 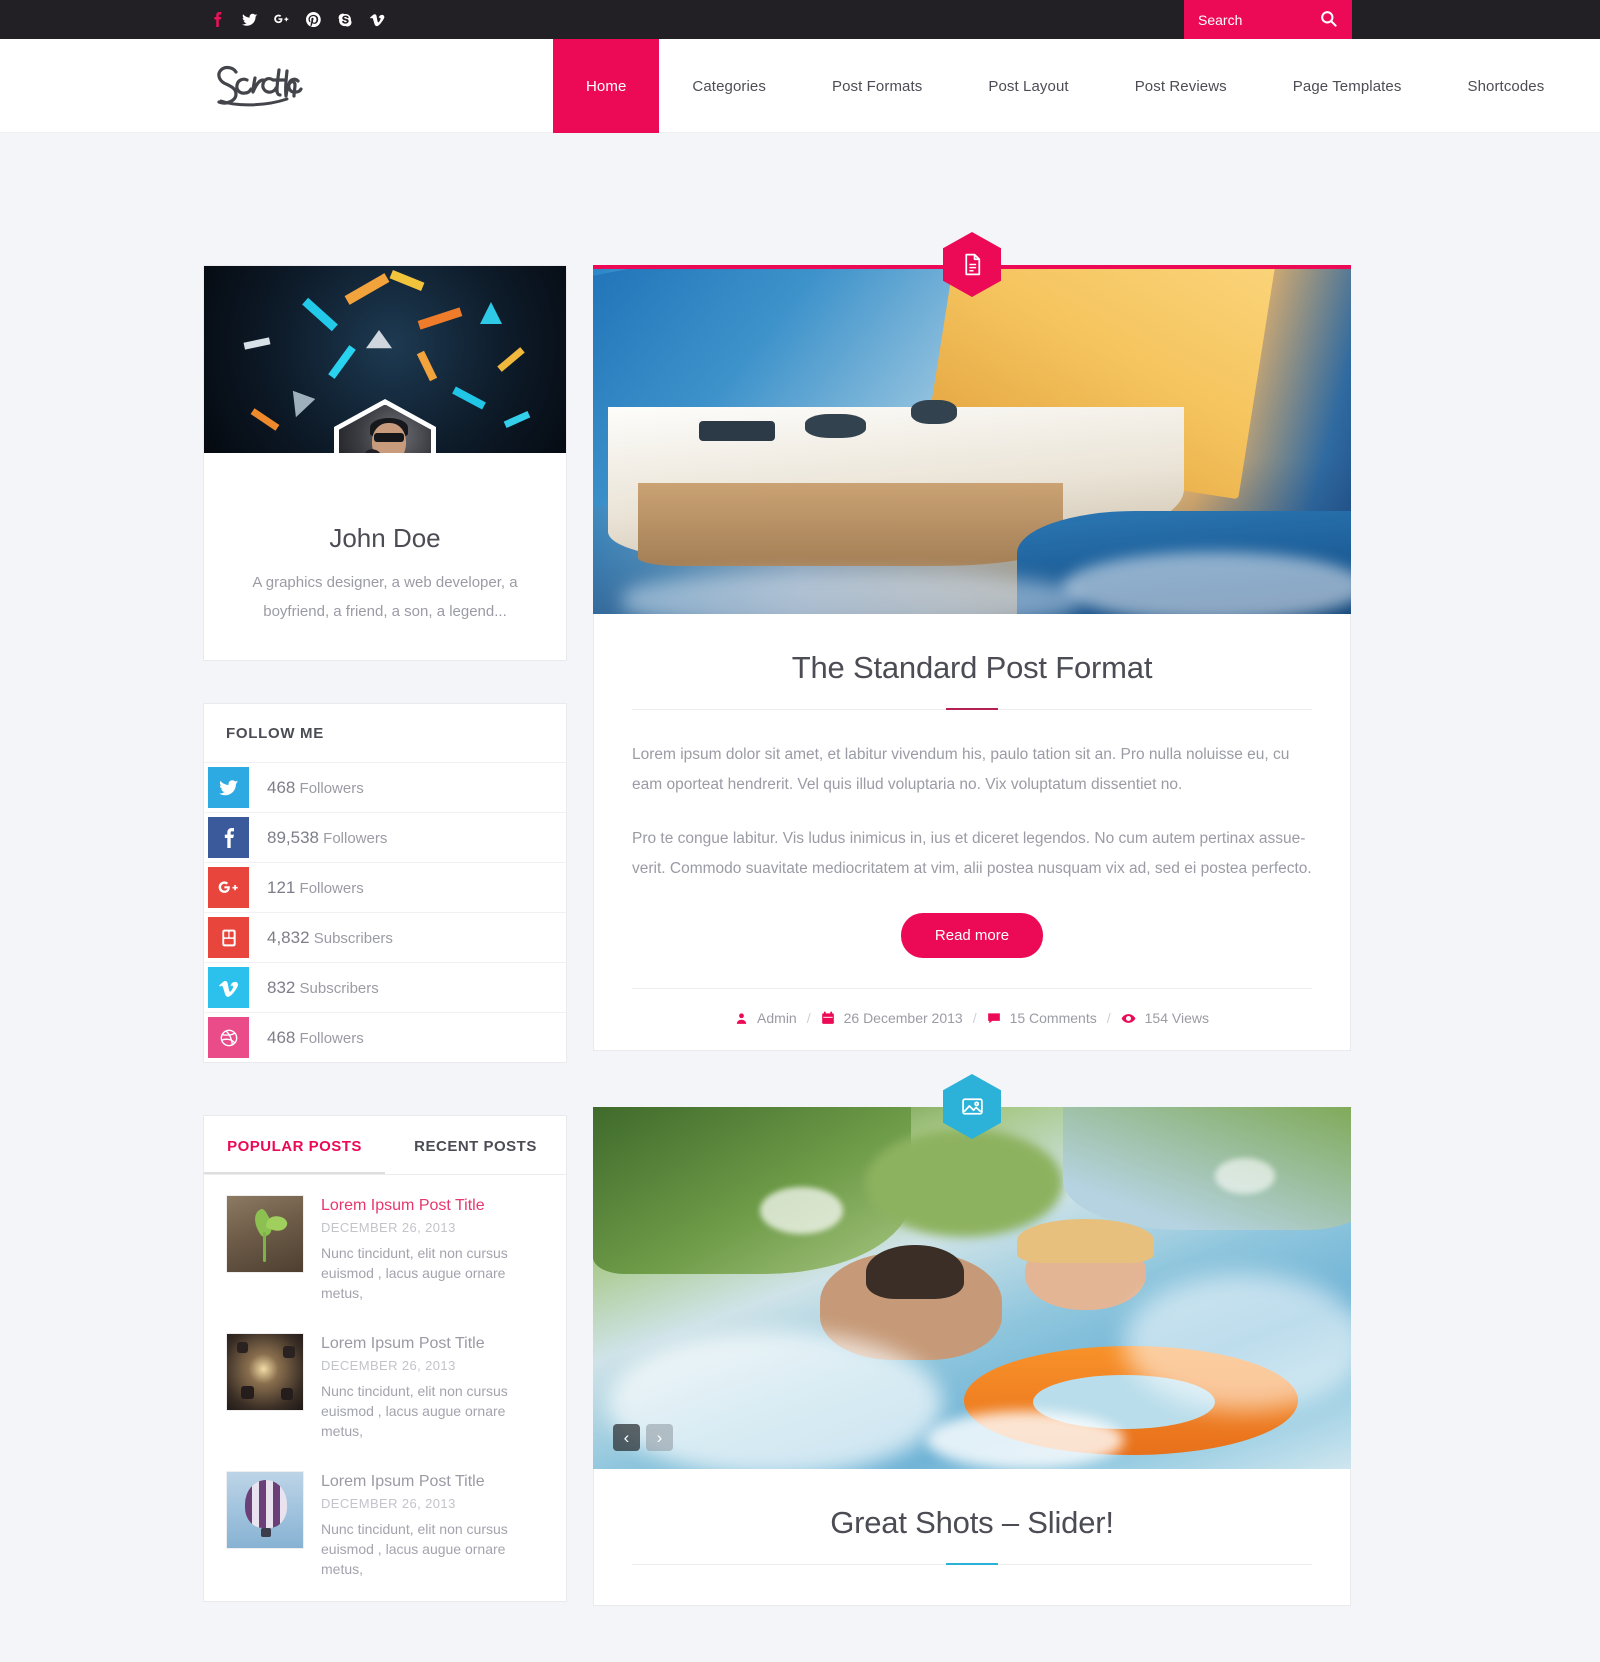 I want to click on follow-label-twitter: 468 Followers, so click(x=306, y=788).